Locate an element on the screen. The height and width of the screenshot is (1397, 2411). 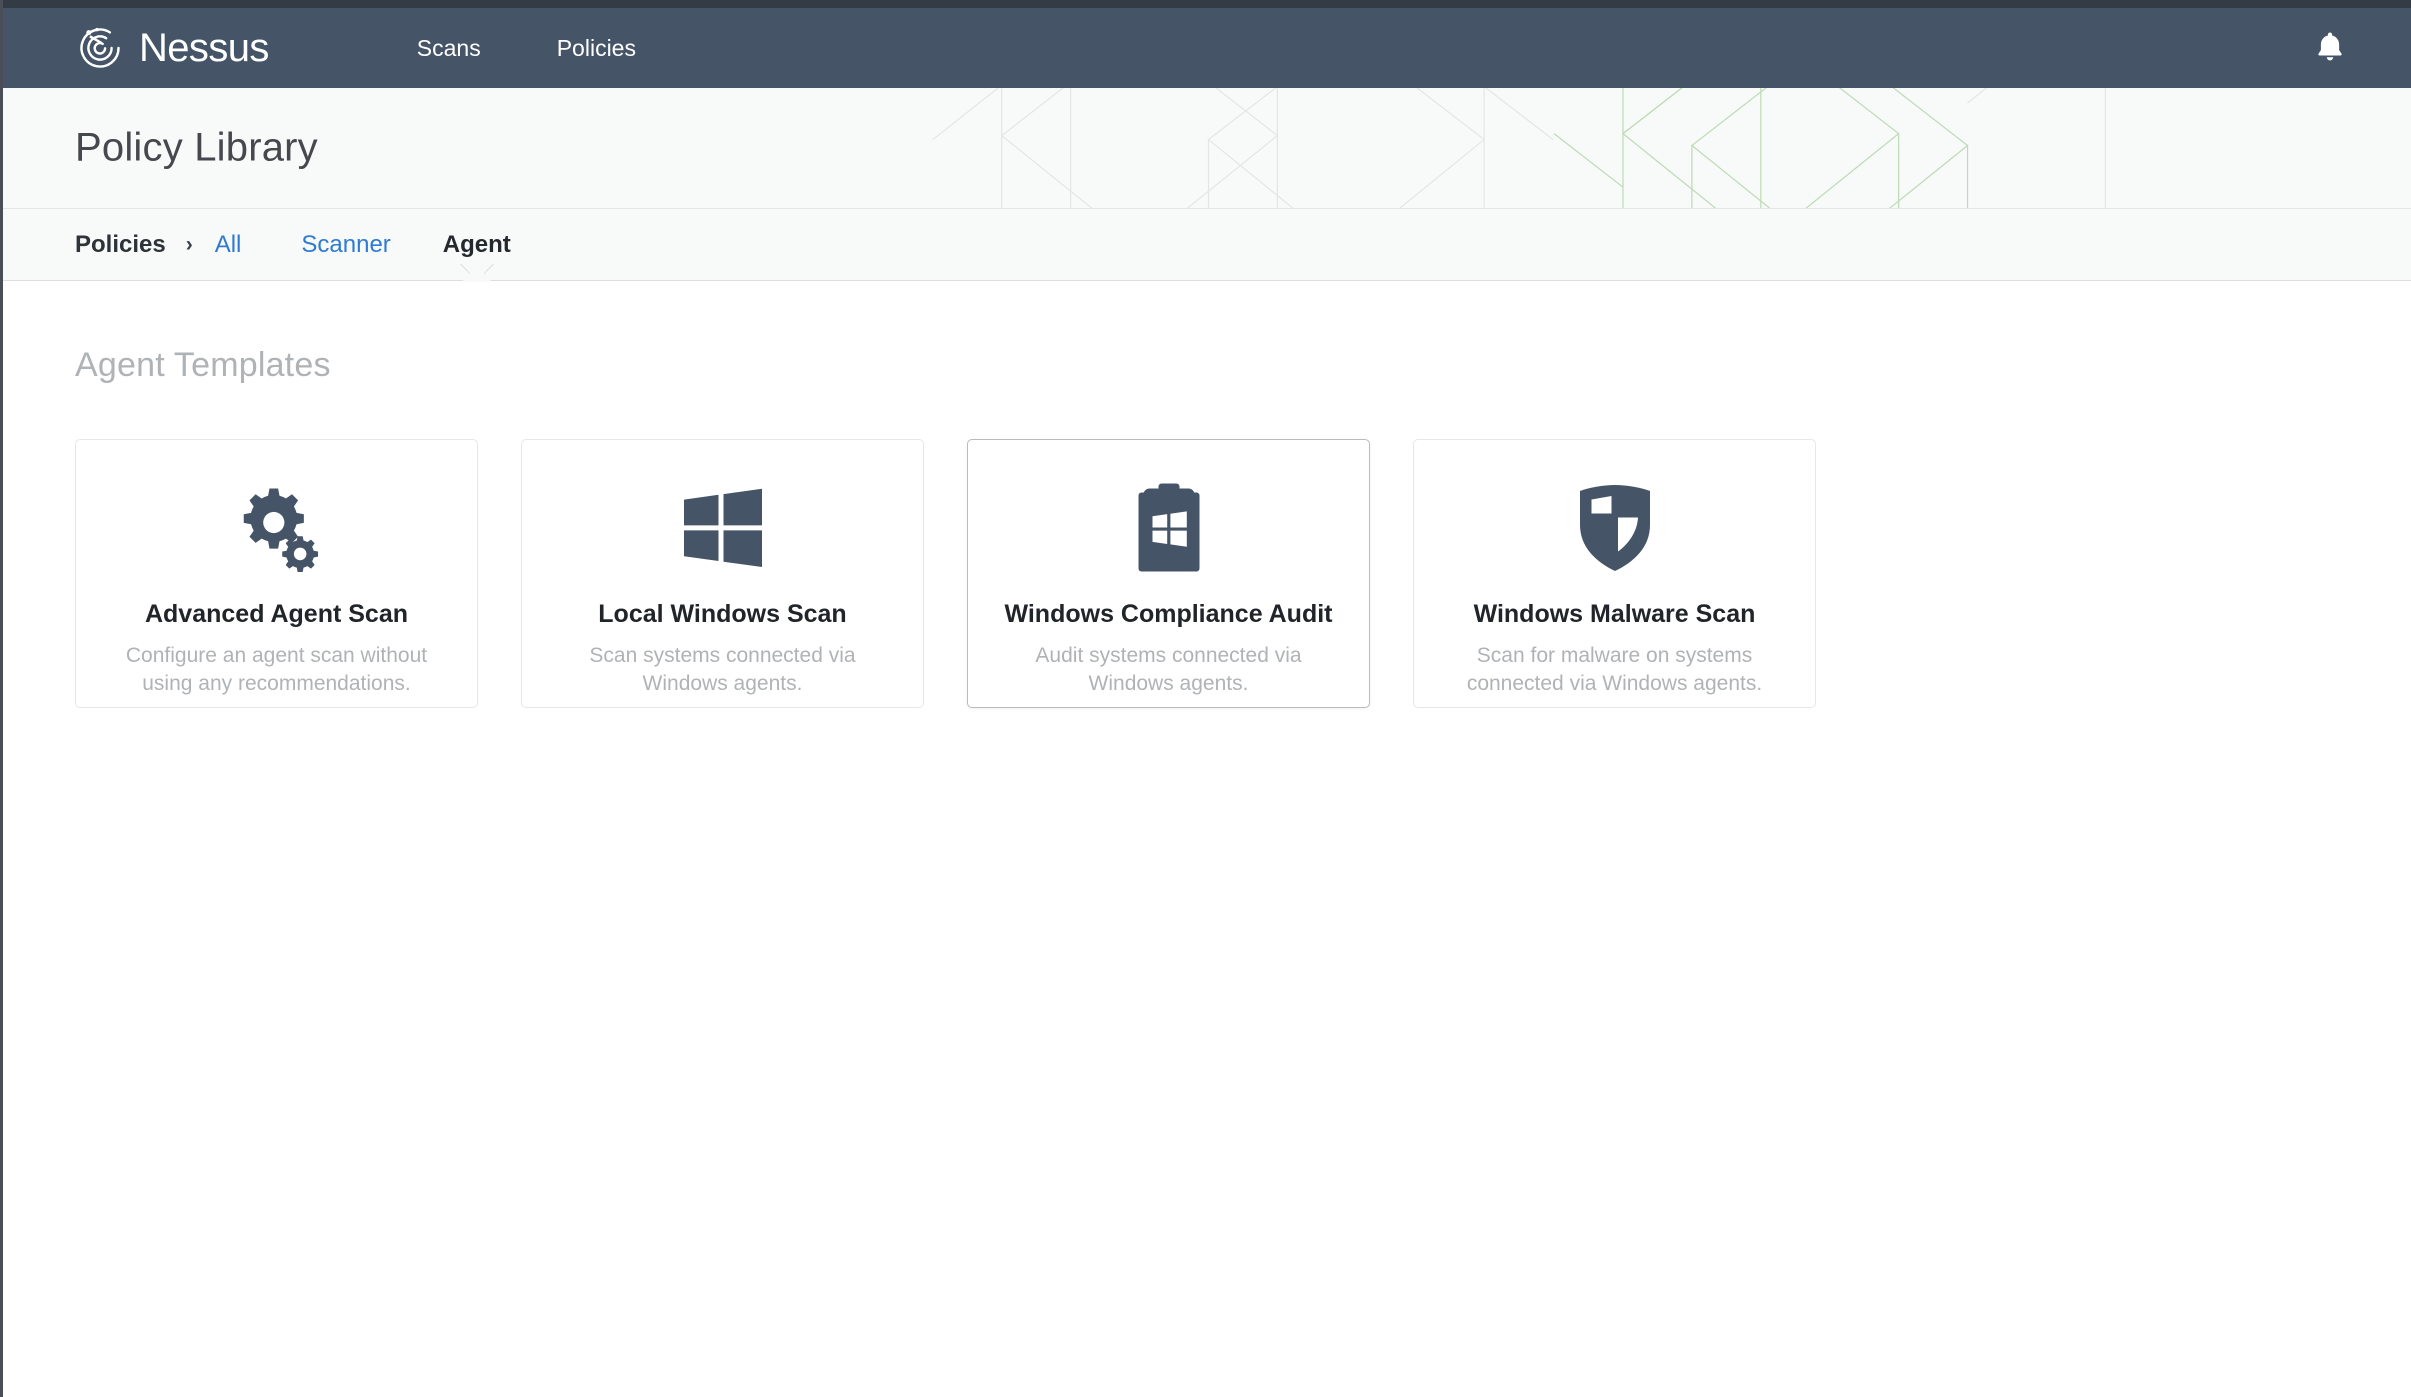
template-title: Advanced Agent Scan is located at coordinates (276, 614).